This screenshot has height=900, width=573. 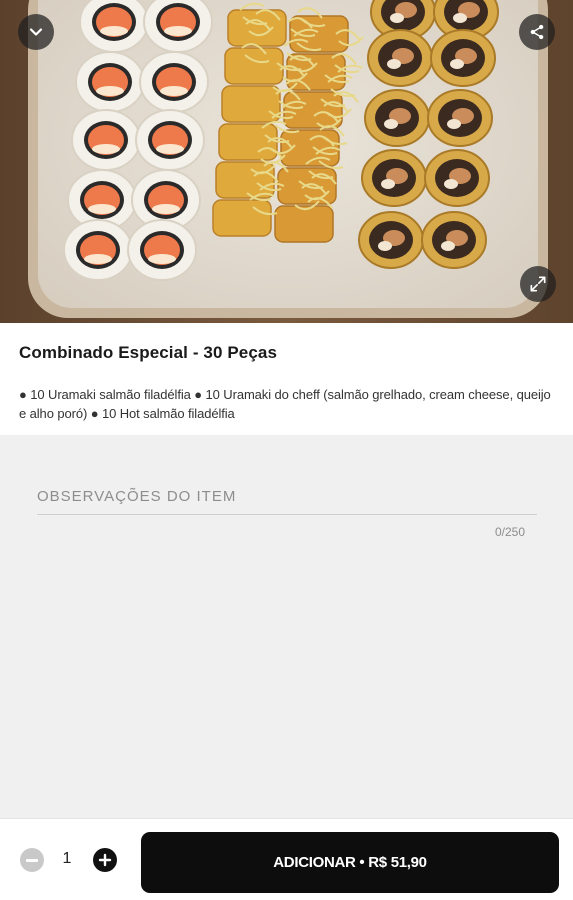 What do you see at coordinates (287, 501) in the screenshot?
I see `item-notes-input: OBSERVAÇÕES DO ITEM` at bounding box center [287, 501].